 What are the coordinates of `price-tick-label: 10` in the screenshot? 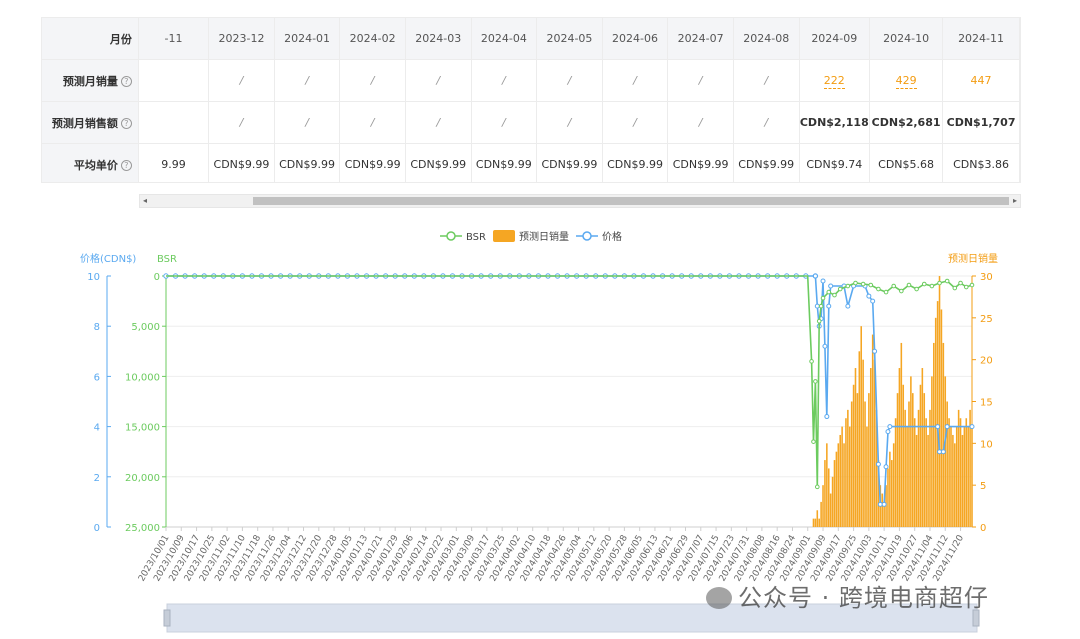 It's located at (93, 277).